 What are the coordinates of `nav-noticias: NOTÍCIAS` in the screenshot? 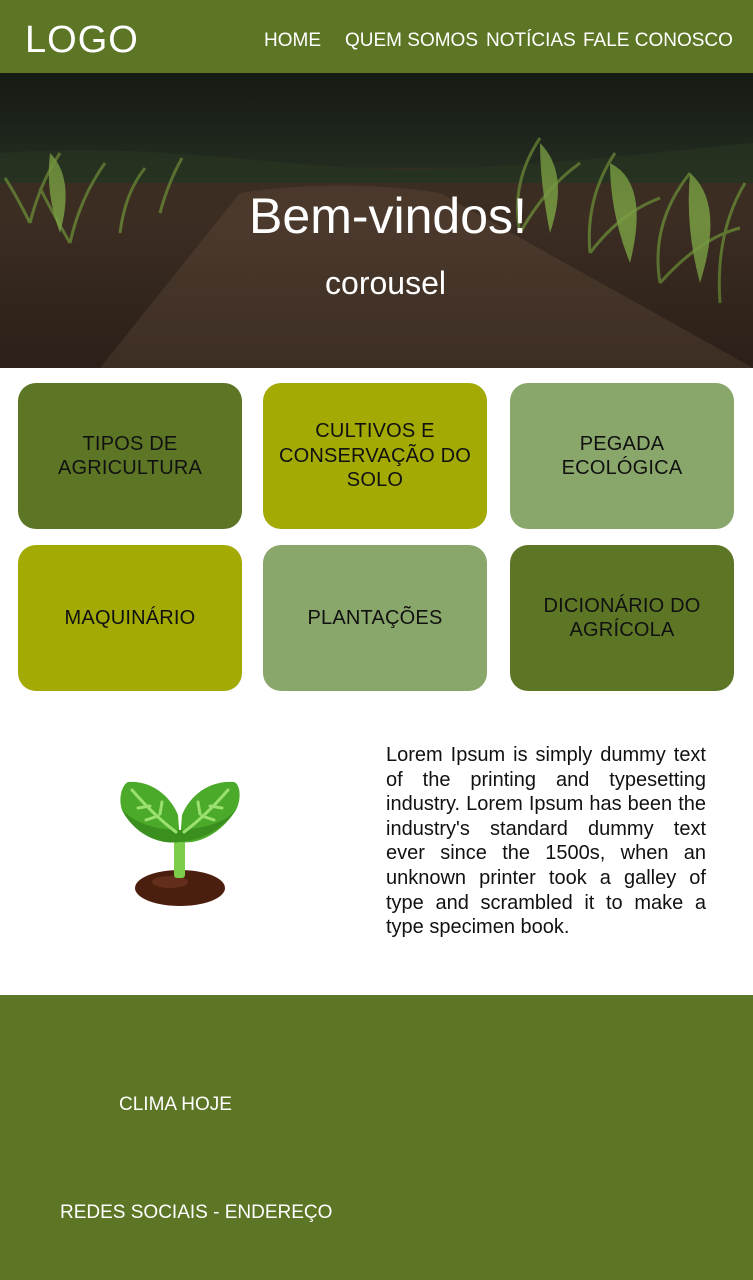 It's located at (531, 41).